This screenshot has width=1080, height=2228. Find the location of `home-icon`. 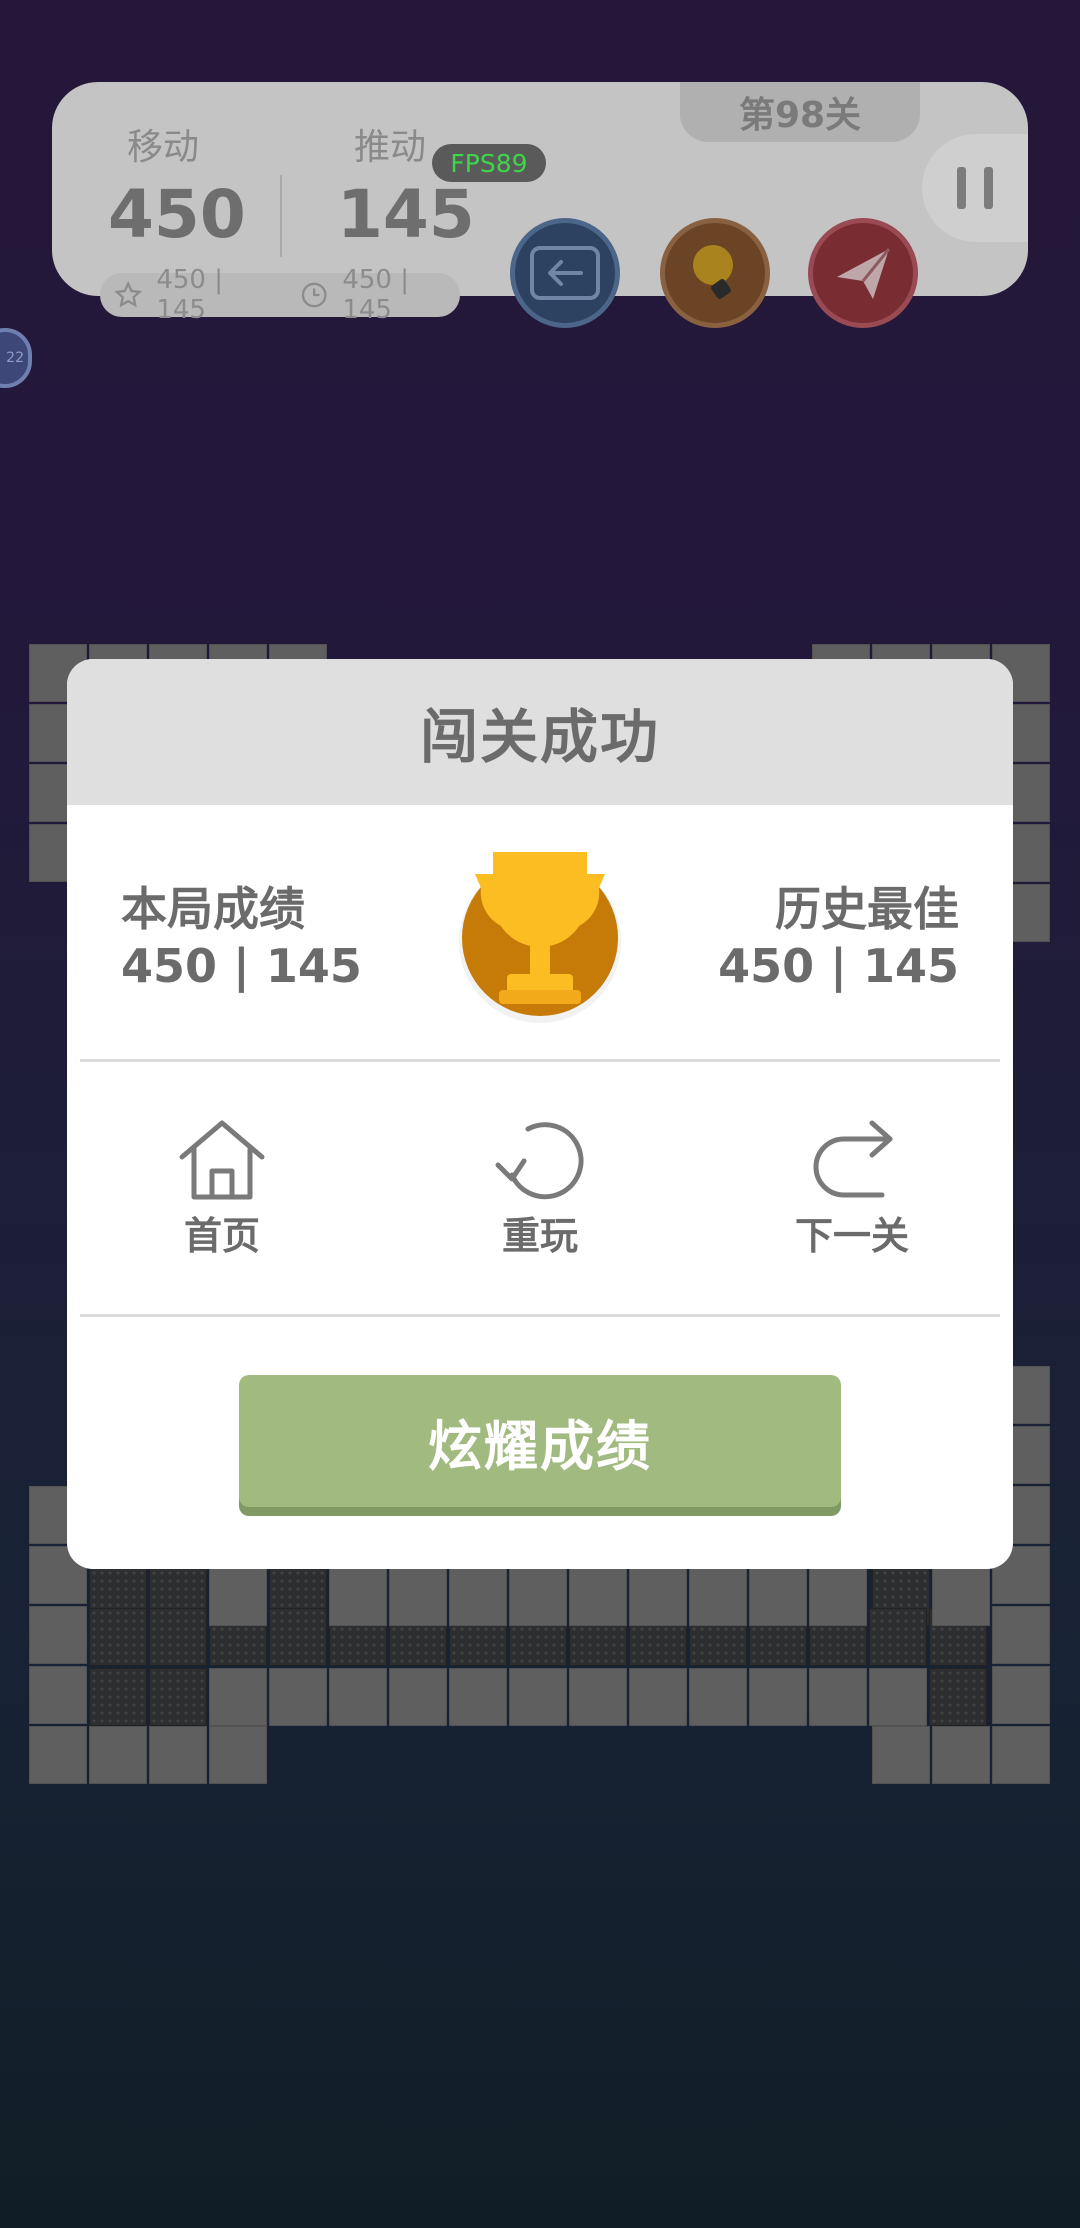

home-icon is located at coordinates (222, 1160).